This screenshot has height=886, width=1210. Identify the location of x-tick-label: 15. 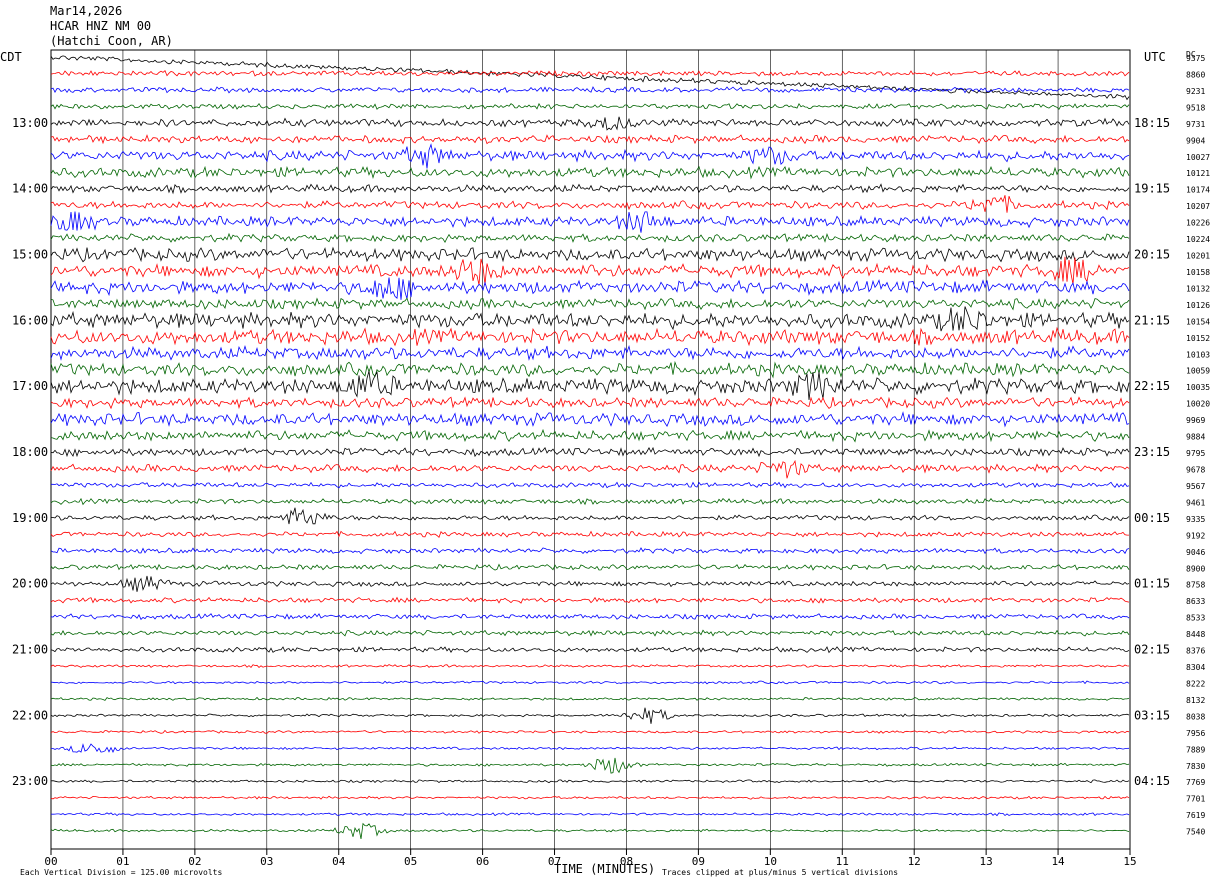
(1129, 861).